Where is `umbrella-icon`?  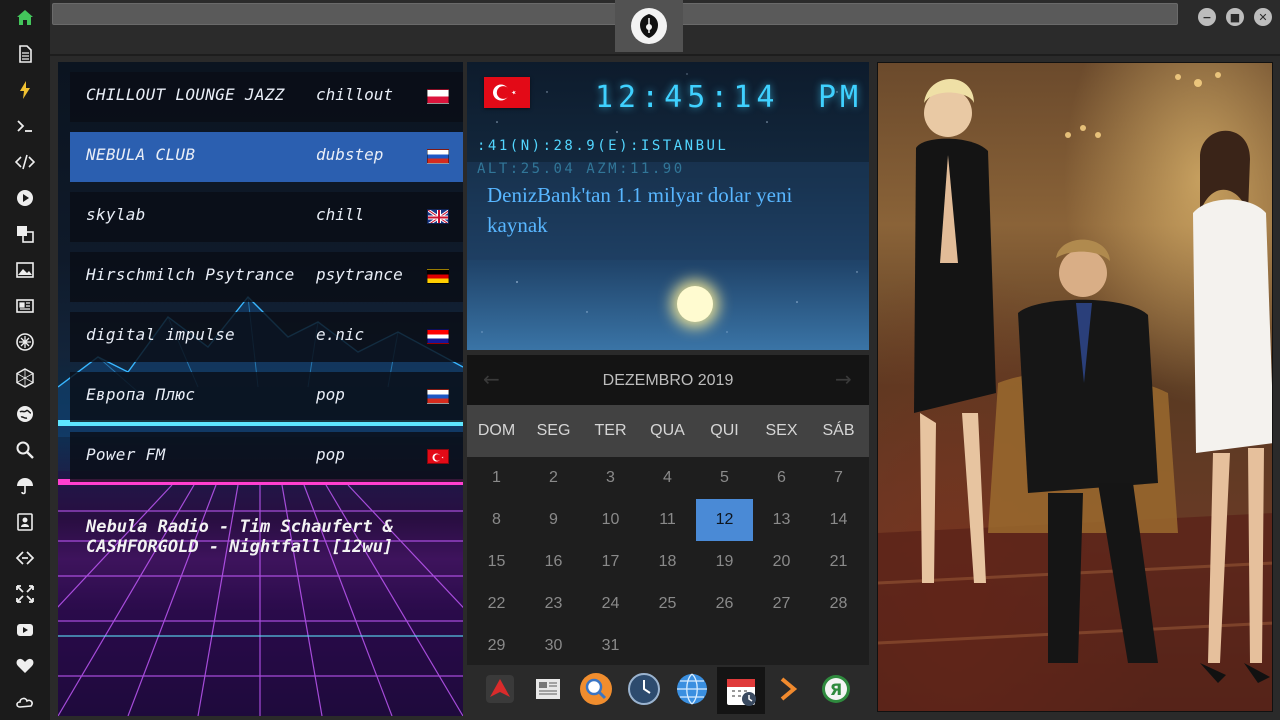
umbrella-icon is located at coordinates (25, 486).